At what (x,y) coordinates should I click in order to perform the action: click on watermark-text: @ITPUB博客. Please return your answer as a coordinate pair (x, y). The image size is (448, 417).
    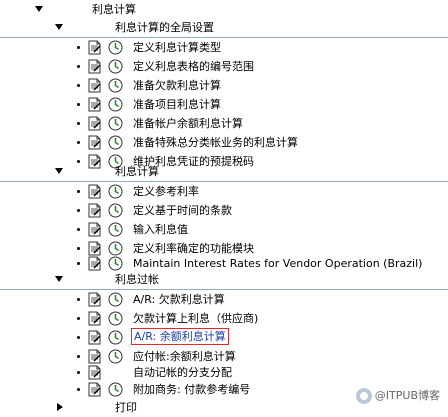
    Looking at the image, I should click on (407, 395).